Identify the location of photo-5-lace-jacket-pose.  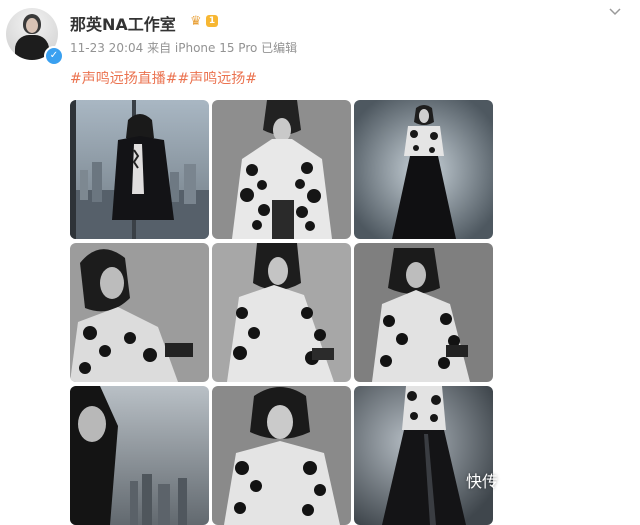
(281, 312).